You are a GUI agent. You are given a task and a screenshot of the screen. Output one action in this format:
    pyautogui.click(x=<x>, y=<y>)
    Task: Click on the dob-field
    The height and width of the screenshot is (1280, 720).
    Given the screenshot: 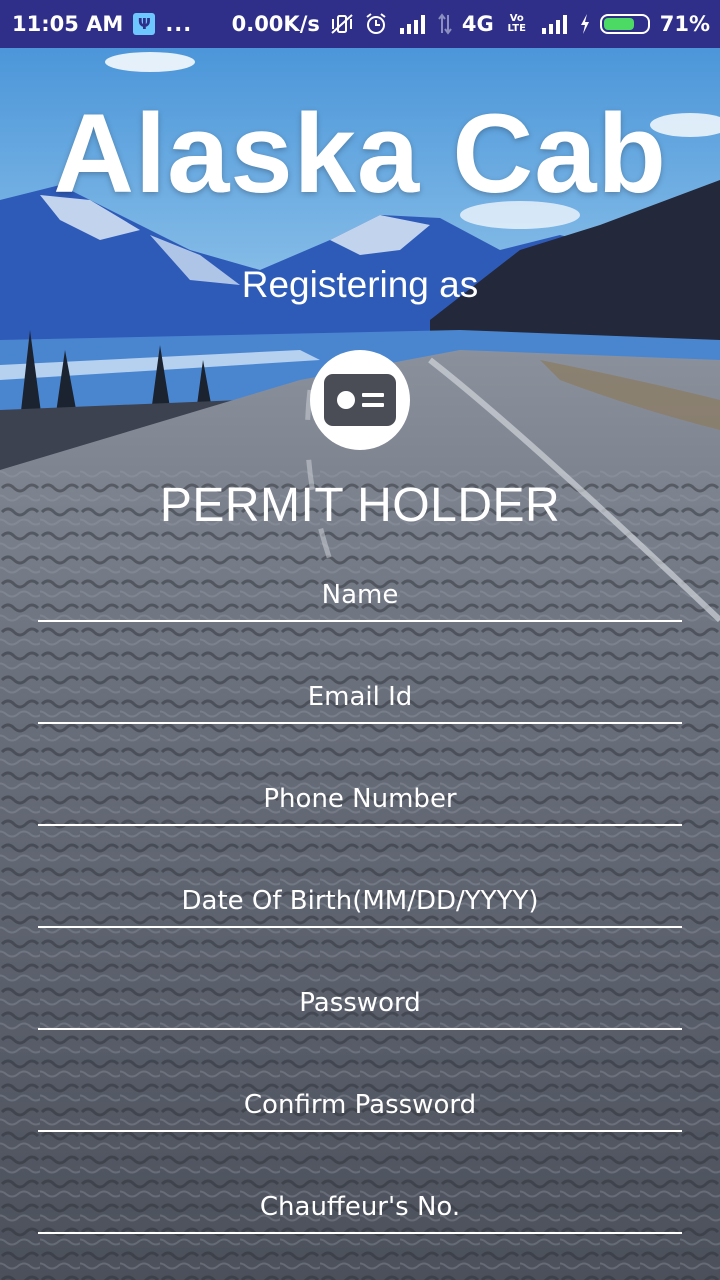 What is the action you would take?
    pyautogui.click(x=360, y=901)
    